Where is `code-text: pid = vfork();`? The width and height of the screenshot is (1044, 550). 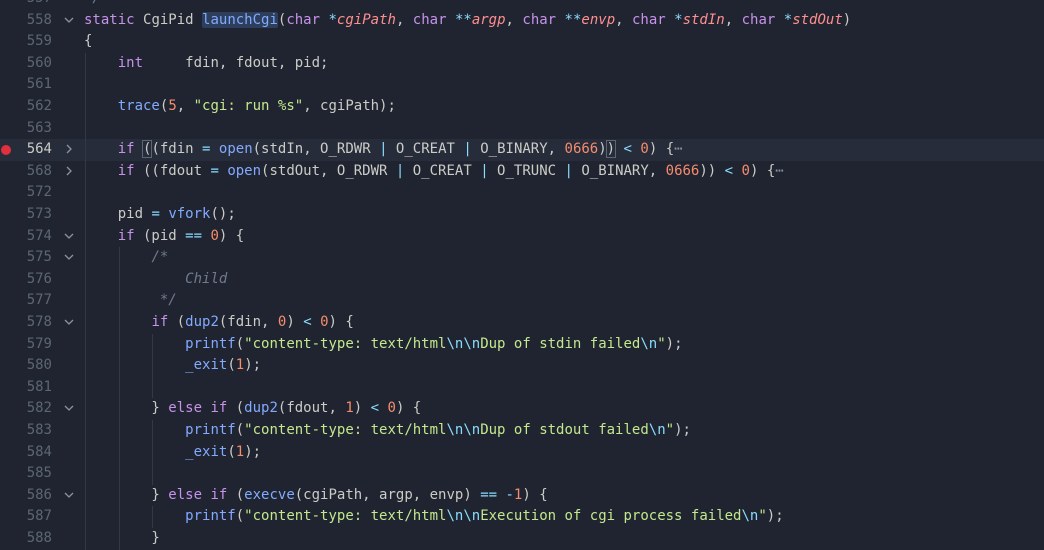 code-text: pid = vfork(); is located at coordinates (160, 215).